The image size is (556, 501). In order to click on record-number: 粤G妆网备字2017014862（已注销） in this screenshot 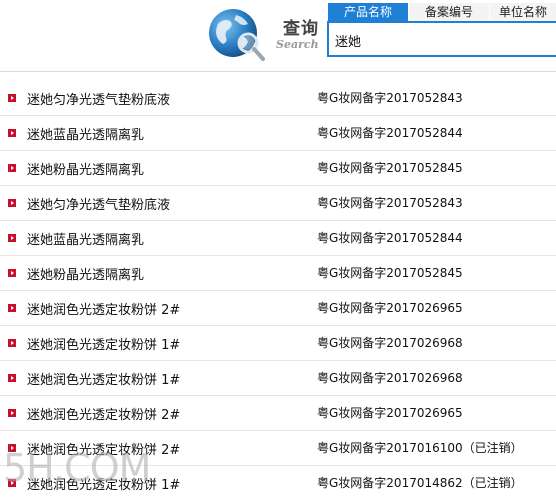, I will do `click(420, 483)`.